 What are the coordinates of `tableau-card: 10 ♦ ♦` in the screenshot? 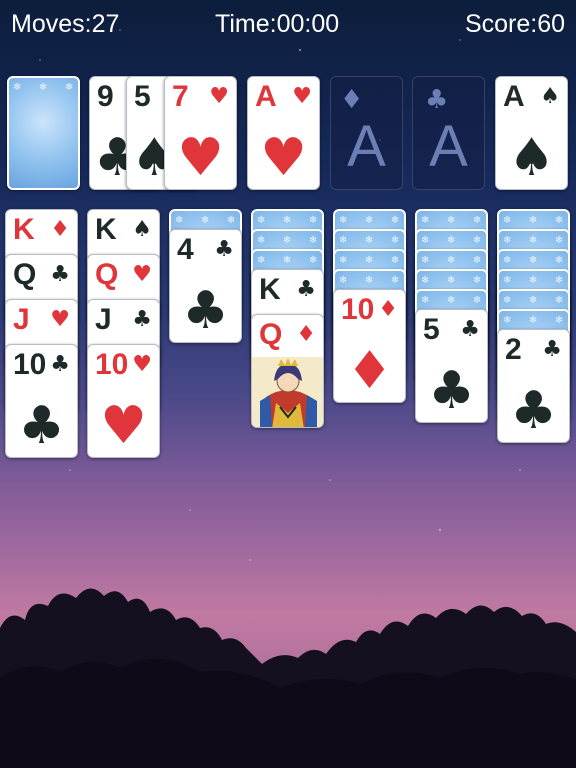 It's located at (369, 346).